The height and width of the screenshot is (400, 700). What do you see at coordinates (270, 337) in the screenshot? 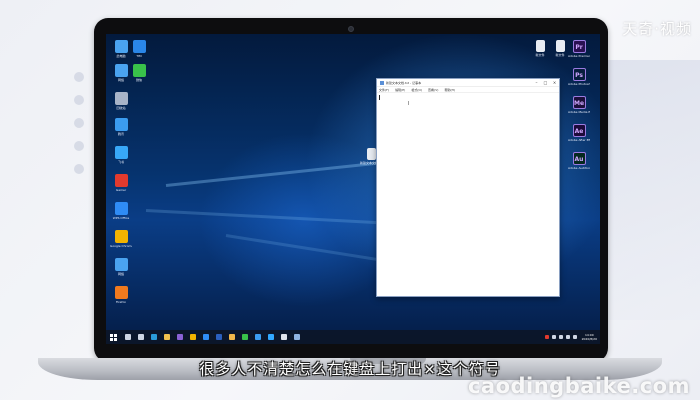
I see `photoshop-icon` at bounding box center [270, 337].